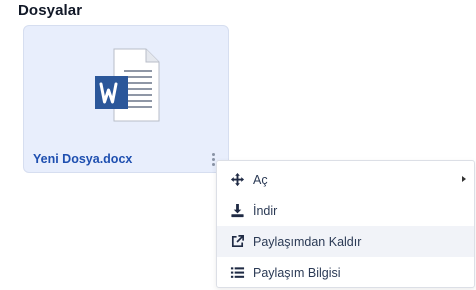 Image resolution: width=476 pixels, height=290 pixels. What do you see at coordinates (237, 180) in the screenshot?
I see `move-arrows-icon` at bounding box center [237, 180].